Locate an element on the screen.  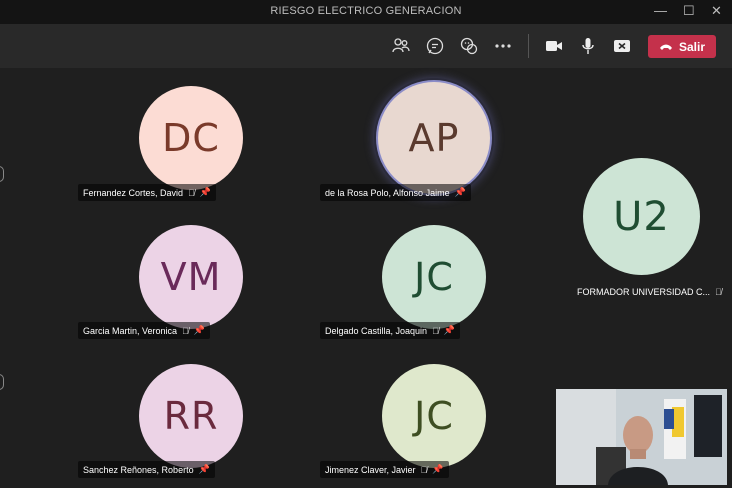
participant-name: Garcia Martin, Veronica is located at coordinates (130, 330).